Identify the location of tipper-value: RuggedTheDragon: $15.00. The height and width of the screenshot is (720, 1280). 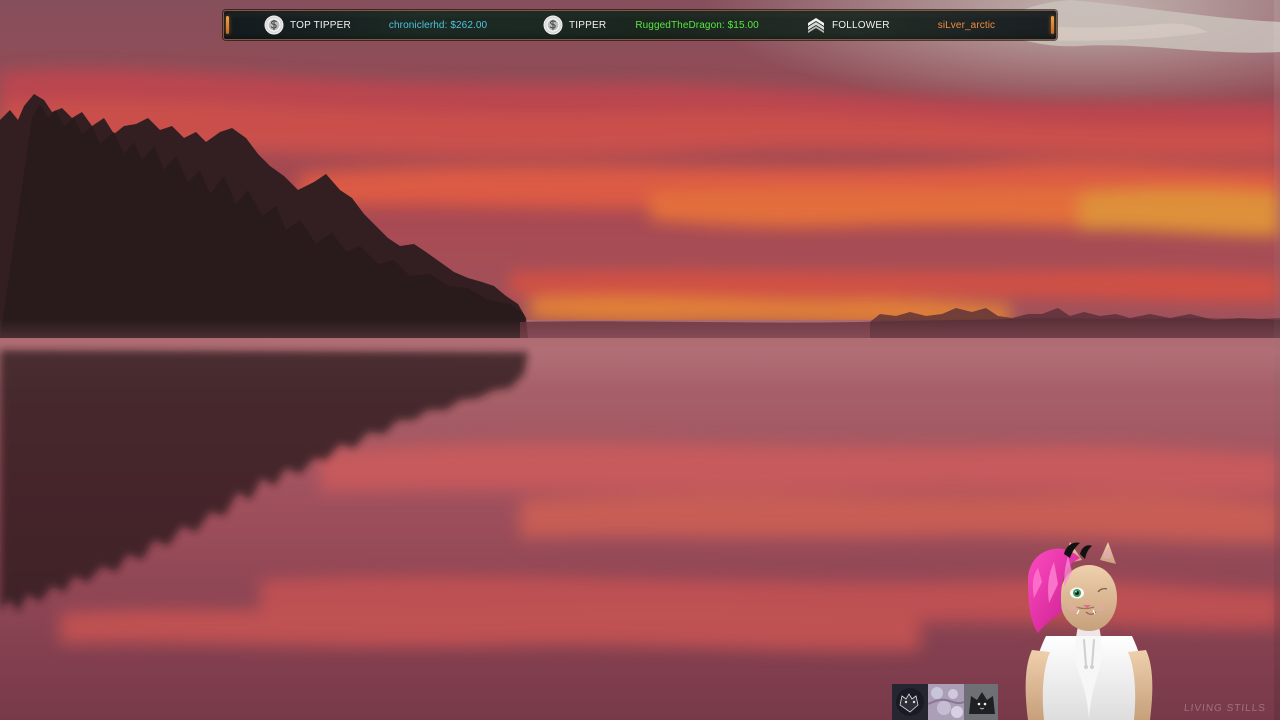
(697, 25).